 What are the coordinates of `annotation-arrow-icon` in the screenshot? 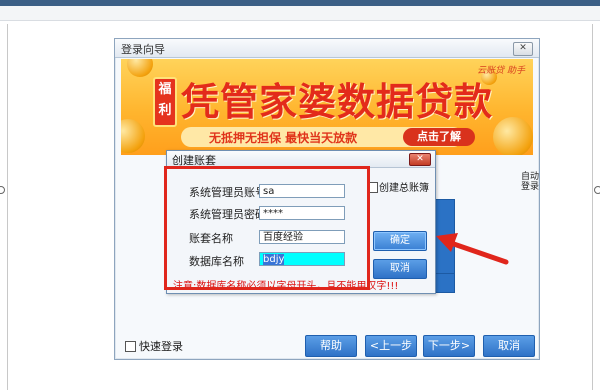 It's located at (472, 249).